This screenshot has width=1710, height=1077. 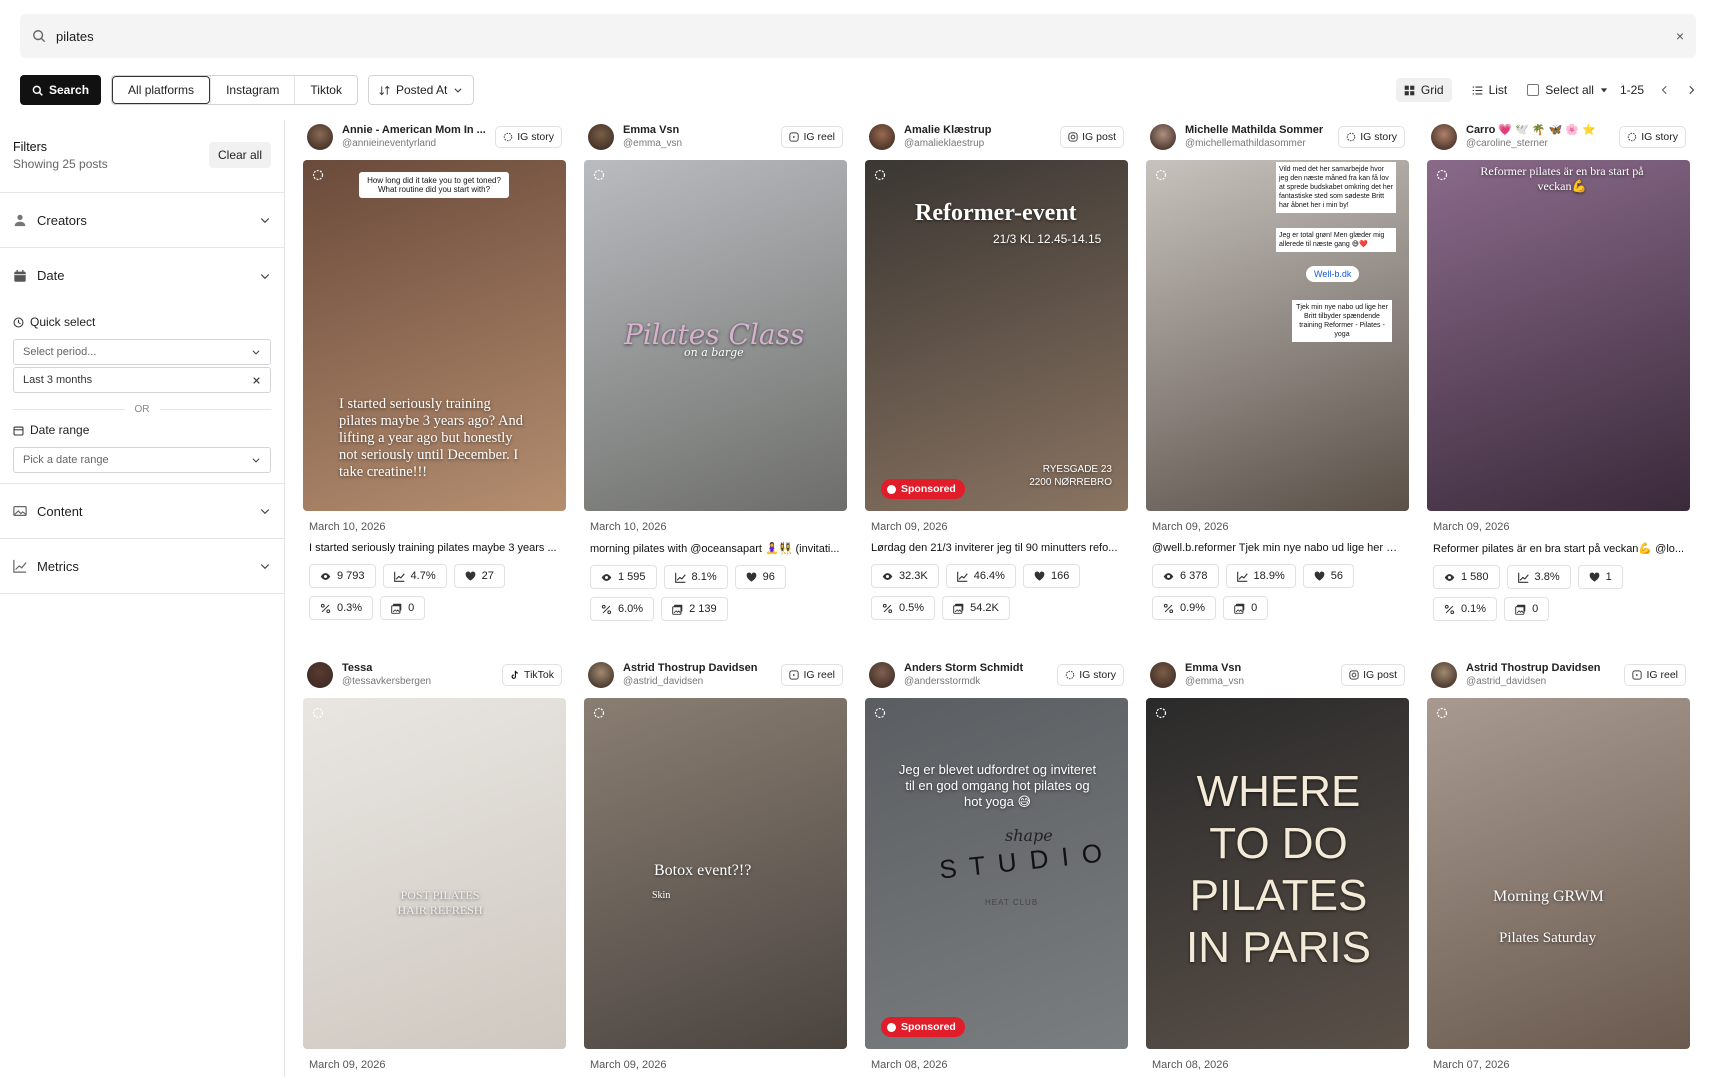 What do you see at coordinates (1475, 577) in the screenshot?
I see `metric-value: 1 580` at bounding box center [1475, 577].